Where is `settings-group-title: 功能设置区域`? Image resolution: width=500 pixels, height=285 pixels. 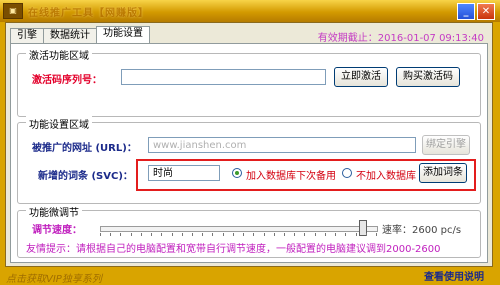 settings-group-title: 功能设置区域 is located at coordinates (59, 123).